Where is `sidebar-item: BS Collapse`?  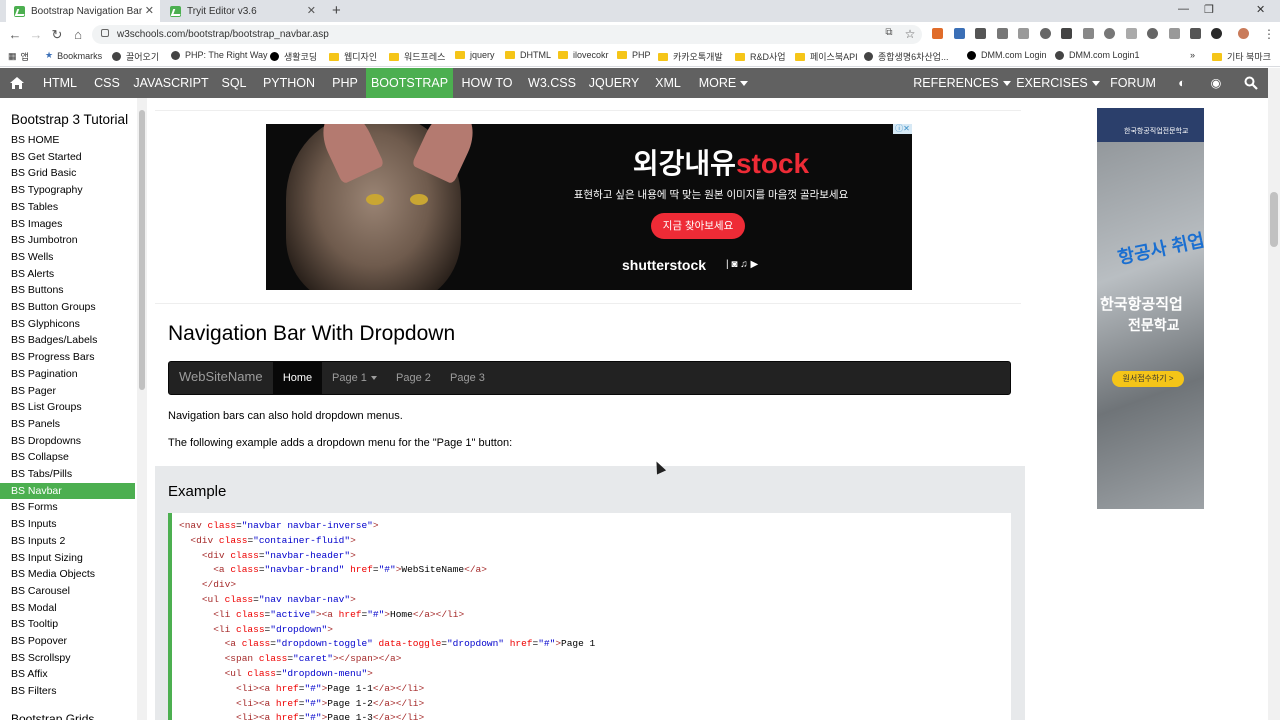
sidebar-item: BS Collapse is located at coordinates (67, 457).